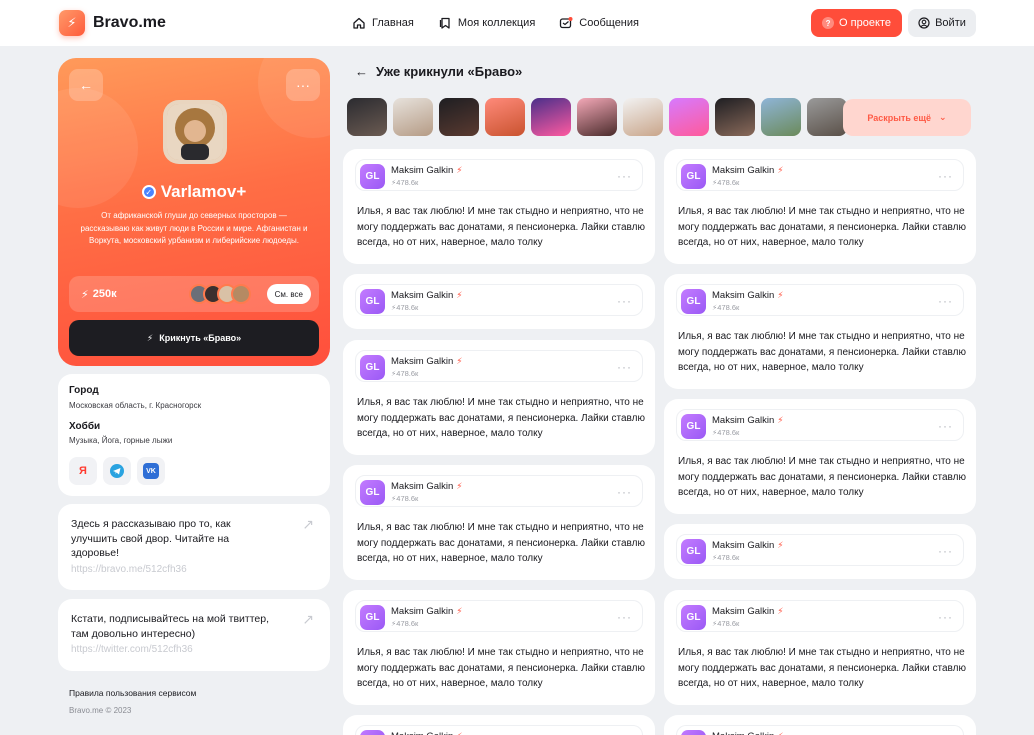 The height and width of the screenshot is (735, 1034). What do you see at coordinates (194, 338) in the screenshot?
I see `shout-bravo-button: ⚡ Крикнуть «Браво»` at bounding box center [194, 338].